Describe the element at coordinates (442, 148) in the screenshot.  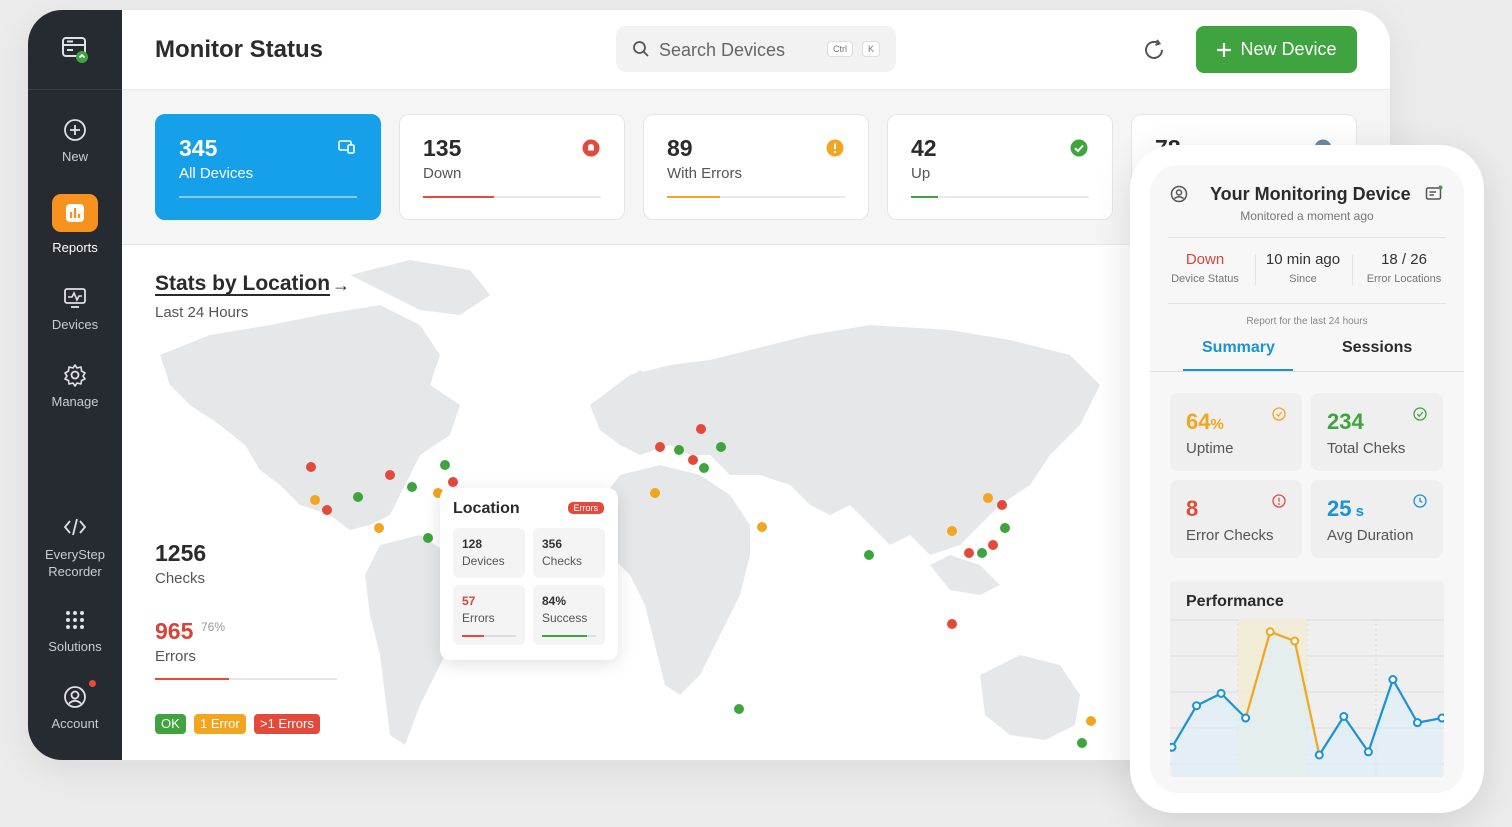
I see `stat-value: 135` at that location.